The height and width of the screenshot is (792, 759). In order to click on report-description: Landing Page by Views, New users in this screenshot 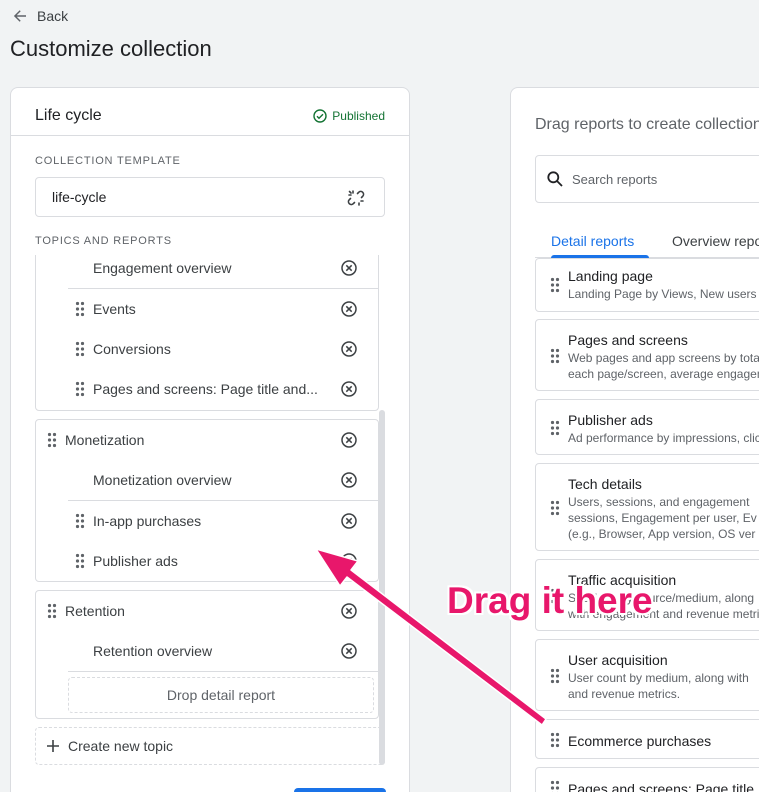, I will do `click(662, 294)`.